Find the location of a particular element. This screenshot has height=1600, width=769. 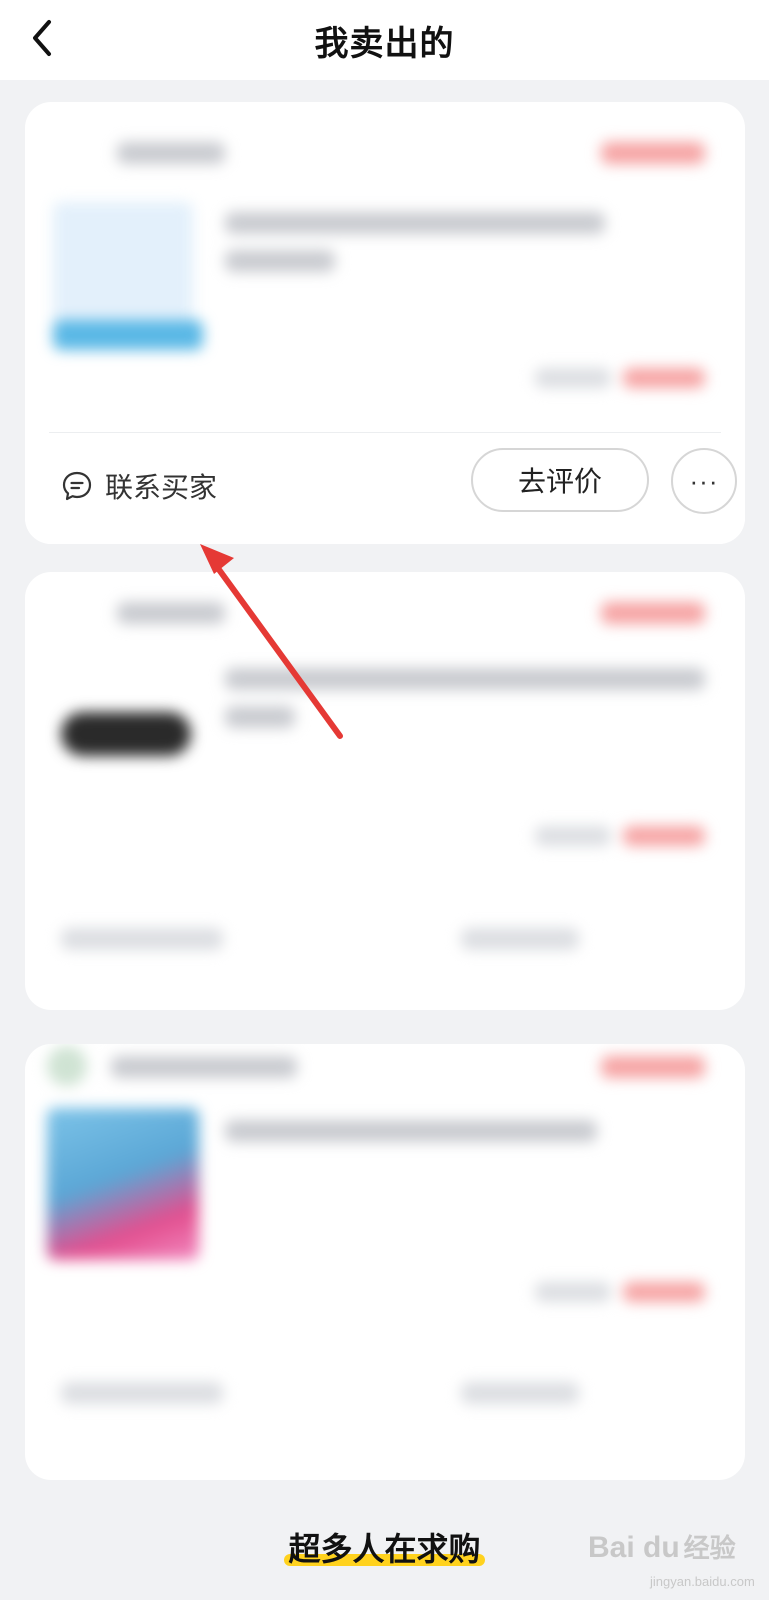

chat-bubble-icon is located at coordinates (77, 486).